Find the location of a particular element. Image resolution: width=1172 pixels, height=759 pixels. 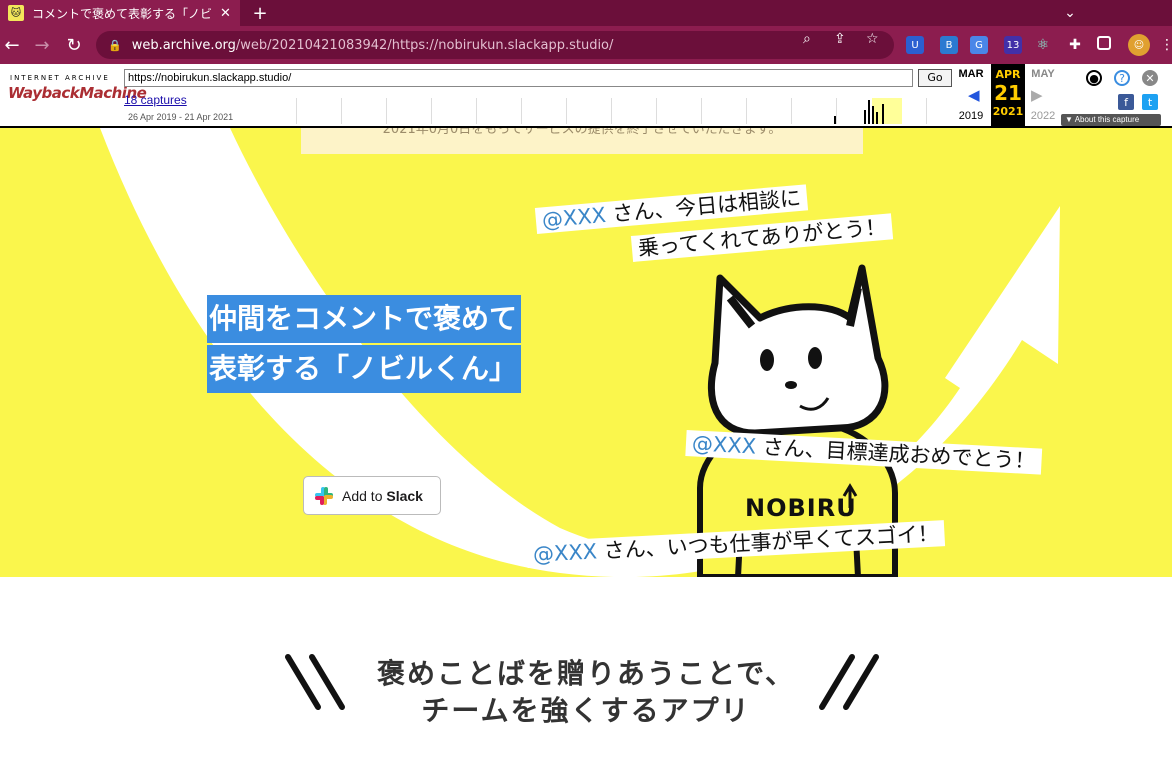

current-month: APR is located at coordinates (1008, 74).